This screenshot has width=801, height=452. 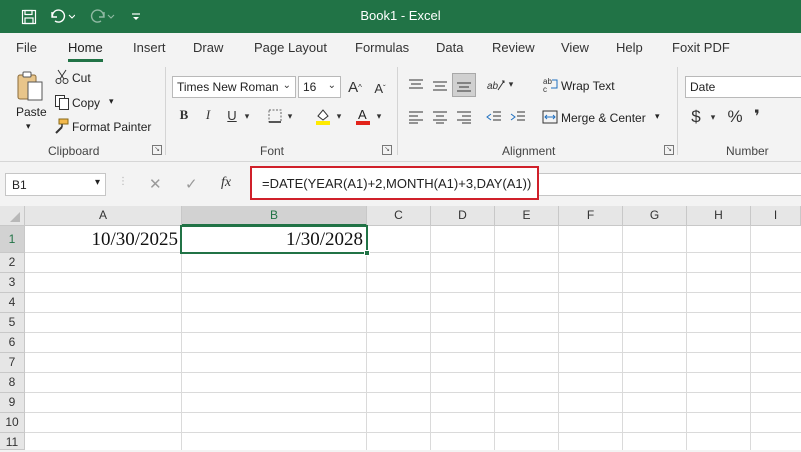 I want to click on cancel-icon: ✕, so click(x=155, y=184).